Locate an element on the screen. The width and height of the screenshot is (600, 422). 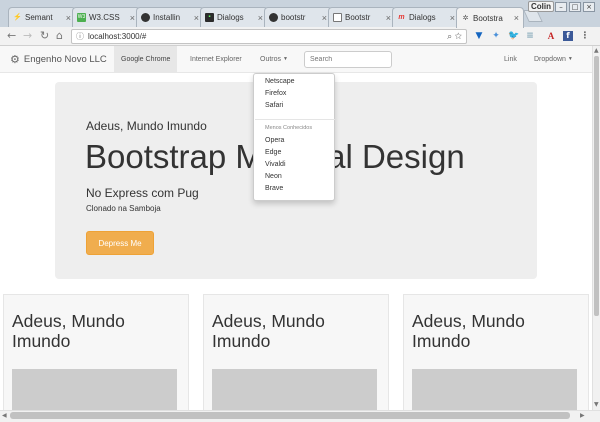
w3-icon: W3 is located at coordinates (81, 17).